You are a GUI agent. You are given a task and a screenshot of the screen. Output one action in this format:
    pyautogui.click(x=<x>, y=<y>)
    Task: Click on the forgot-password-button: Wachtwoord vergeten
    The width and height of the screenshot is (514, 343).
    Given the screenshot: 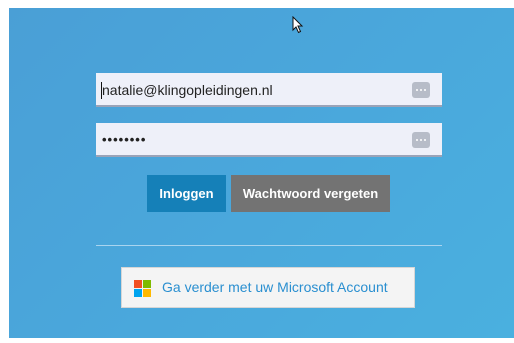 What is the action you would take?
    pyautogui.click(x=310, y=193)
    